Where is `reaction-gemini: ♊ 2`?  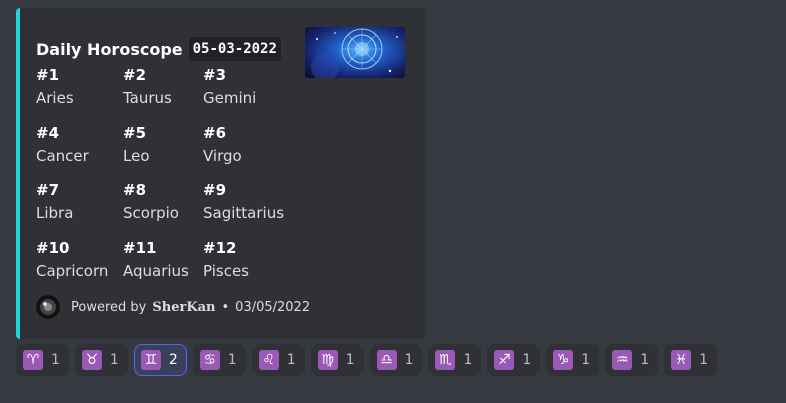 reaction-gemini: ♊ 2 is located at coordinates (160, 360).